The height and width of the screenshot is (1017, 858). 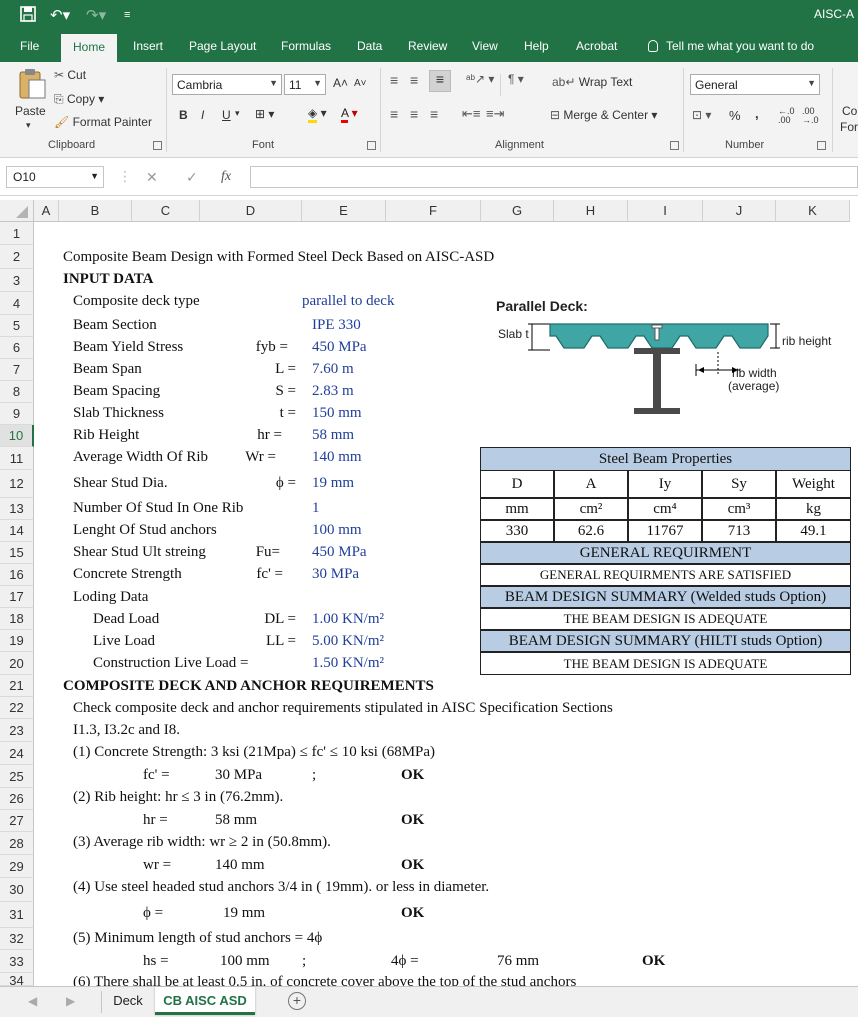 What do you see at coordinates (731, 46) in the screenshot?
I see `tell-me-search: Tell me what you want to do` at bounding box center [731, 46].